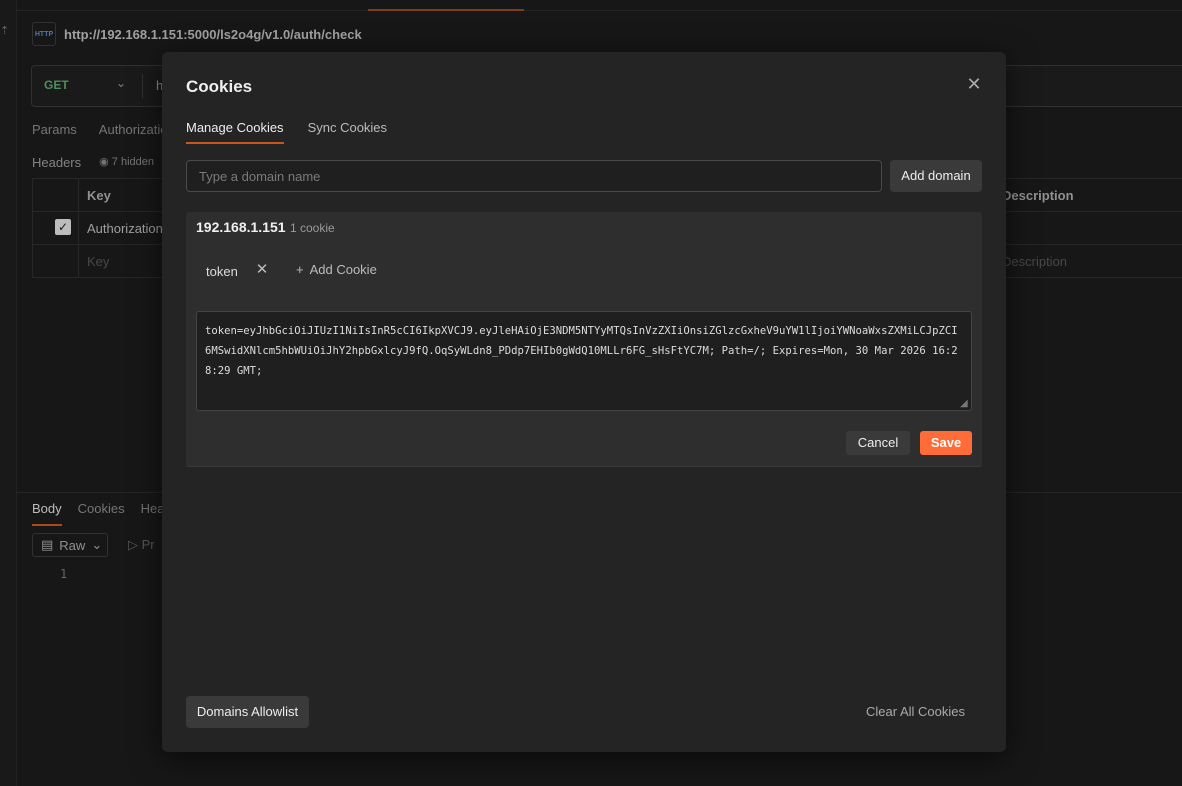 This screenshot has width=1182, height=786. I want to click on cookie-chip-token: token, so click(222, 271).